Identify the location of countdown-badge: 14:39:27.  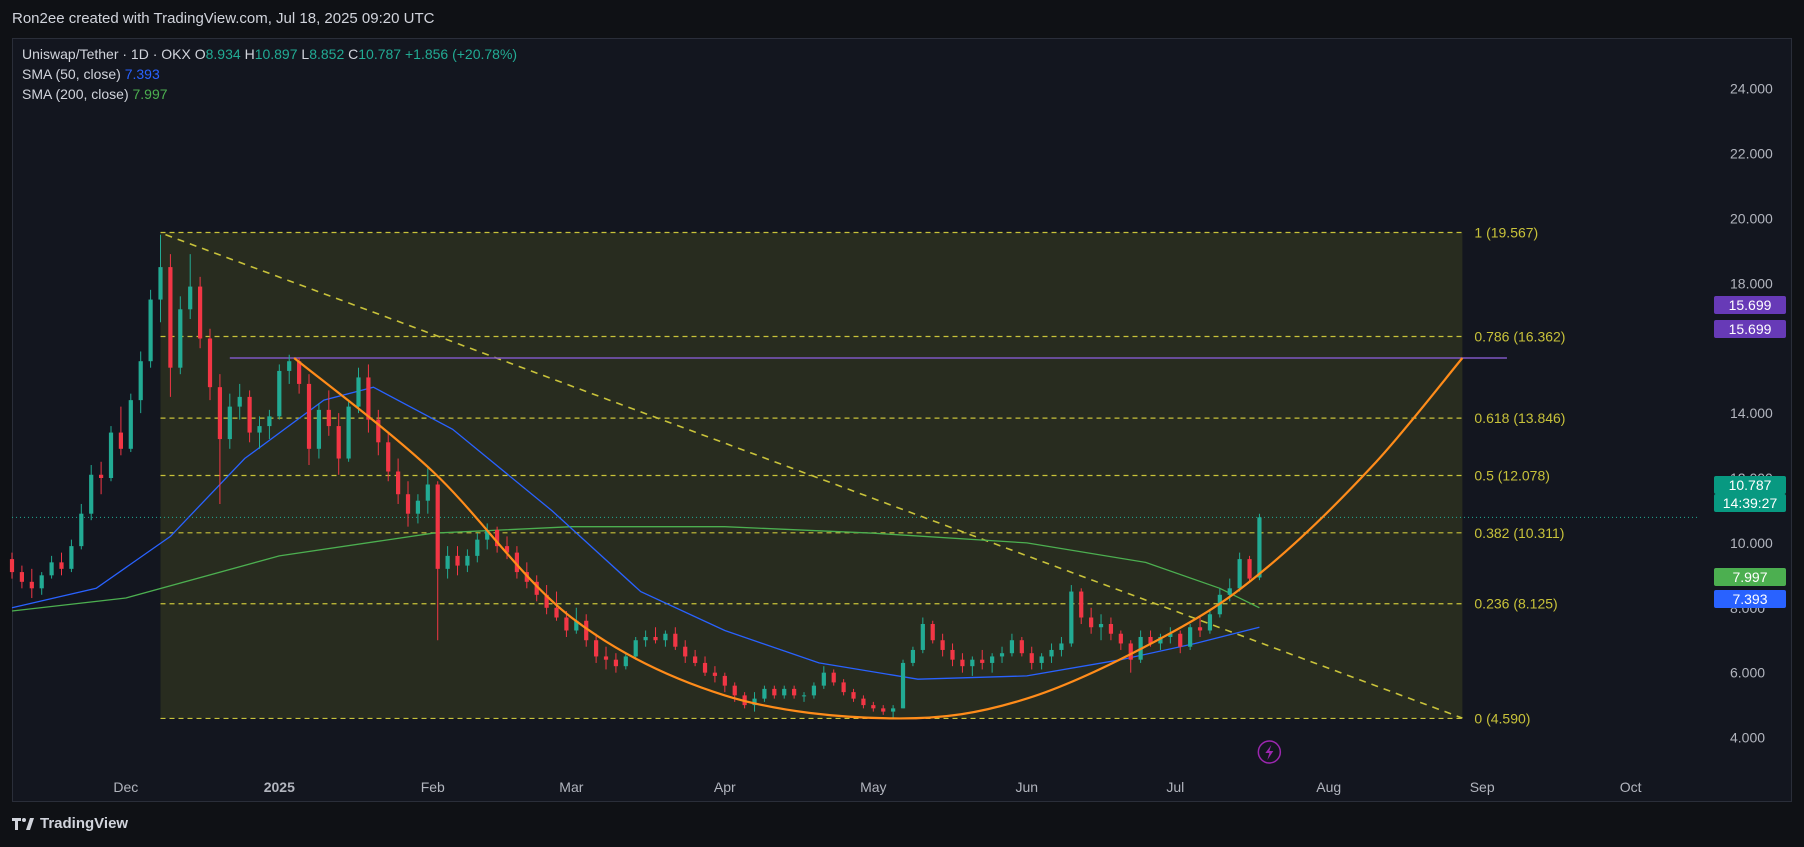
(1750, 503).